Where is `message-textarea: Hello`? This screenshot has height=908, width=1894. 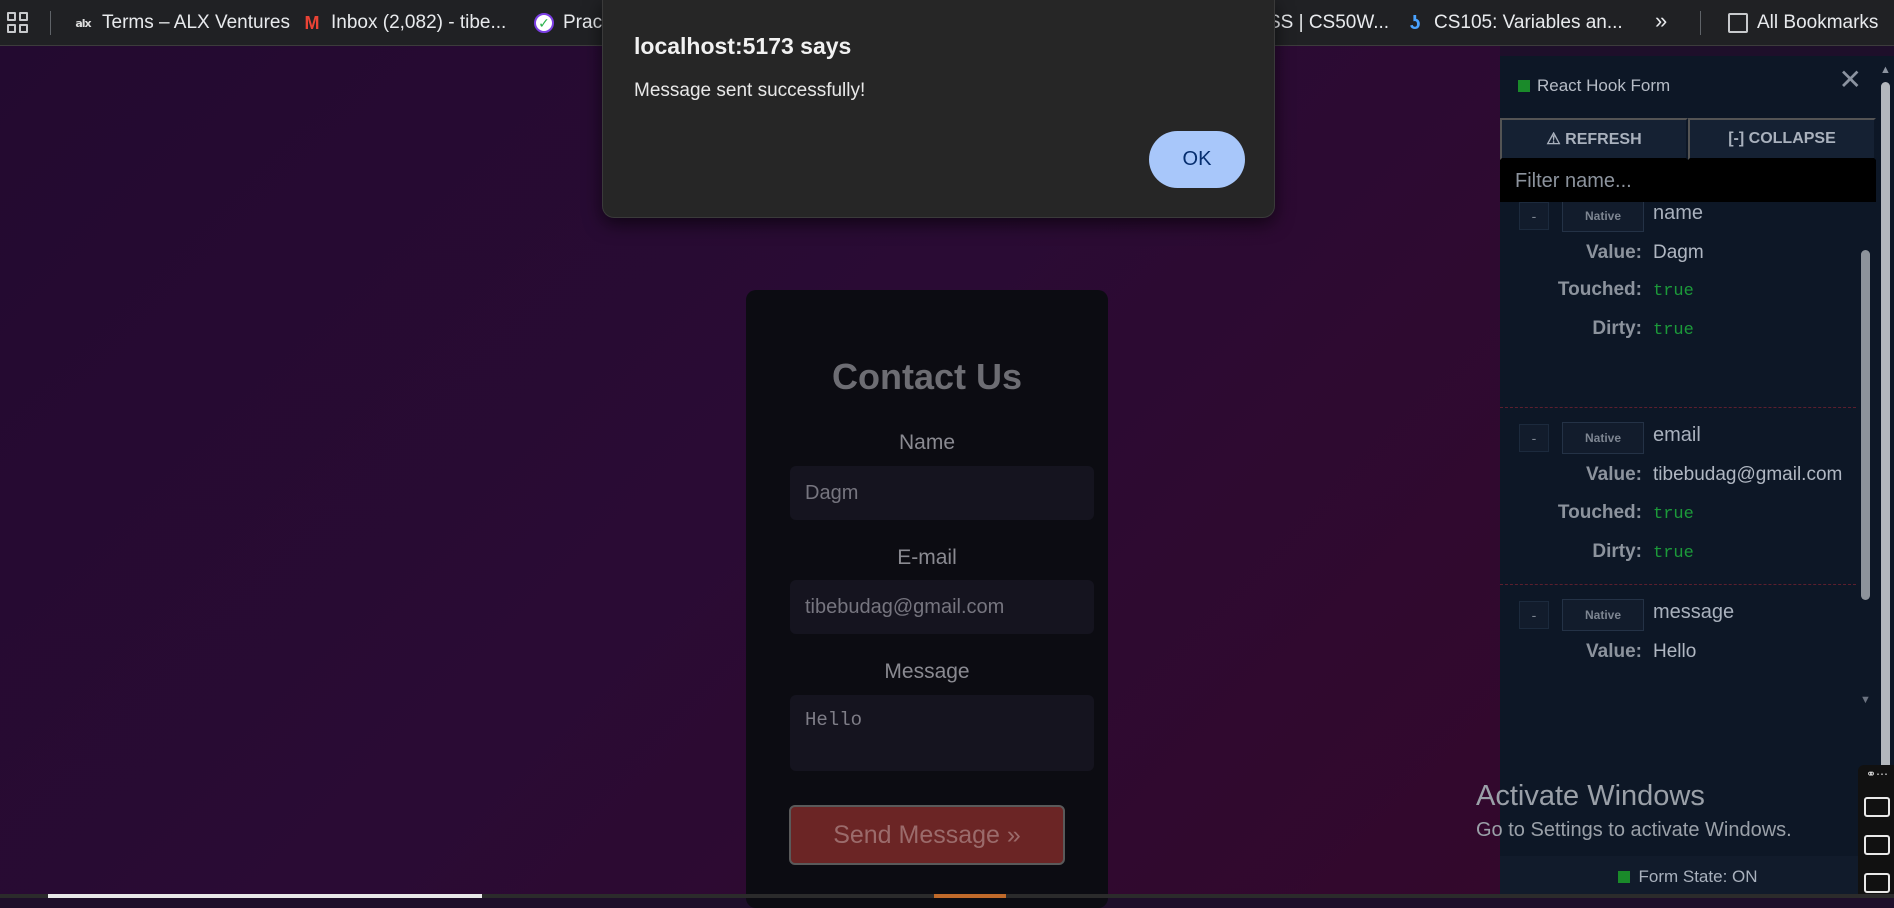 message-textarea: Hello is located at coordinates (942, 733).